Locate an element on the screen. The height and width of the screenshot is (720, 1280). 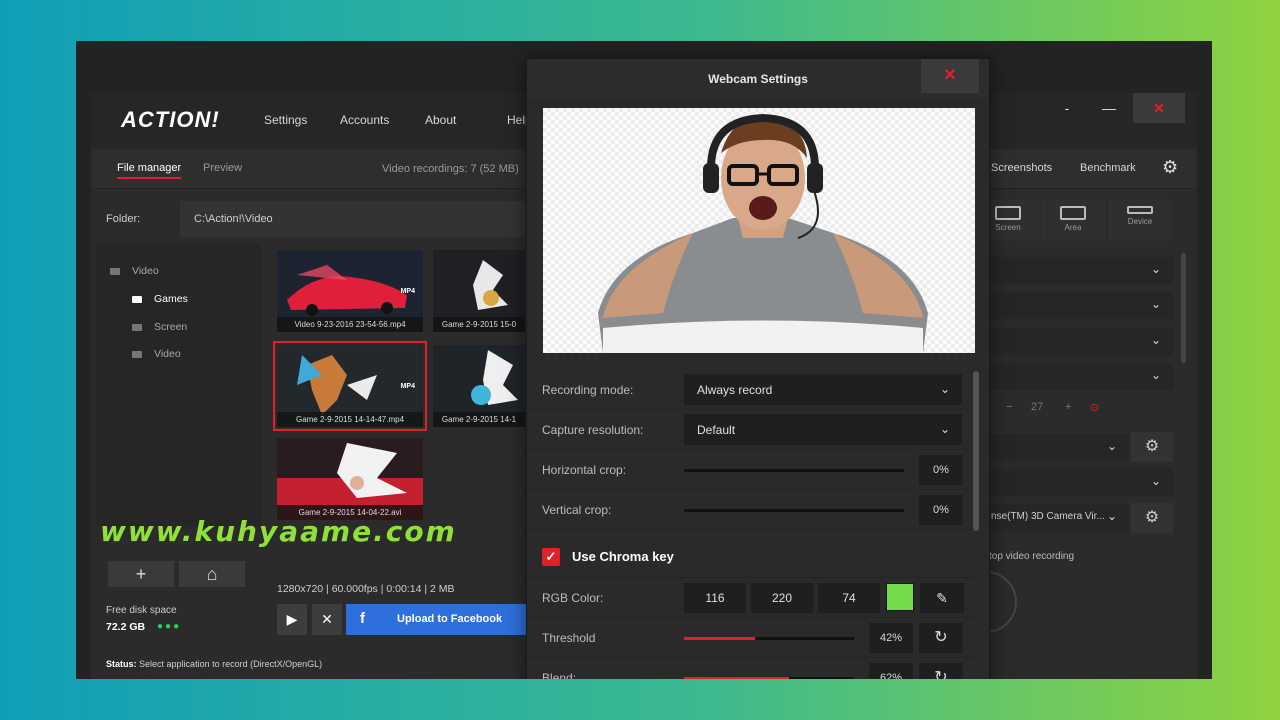
menu-accounts: Accounts is located at coordinates (364, 120).